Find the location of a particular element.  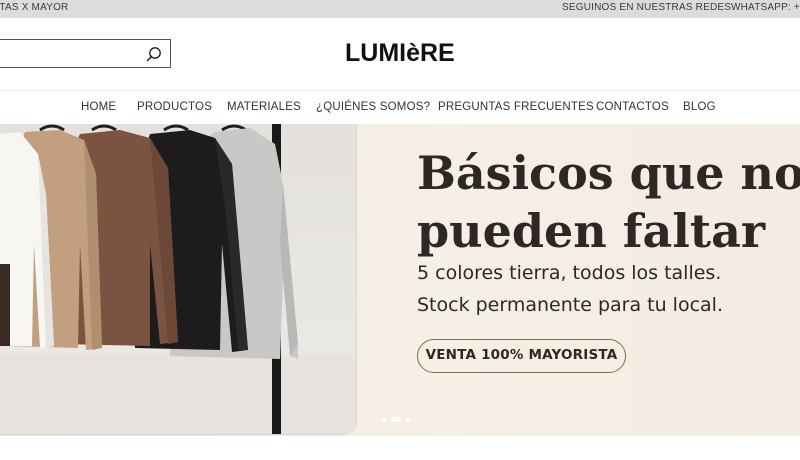

topbar-social-link: SEGUINOS EN NUESTRAS REDES is located at coordinates (646, 7).